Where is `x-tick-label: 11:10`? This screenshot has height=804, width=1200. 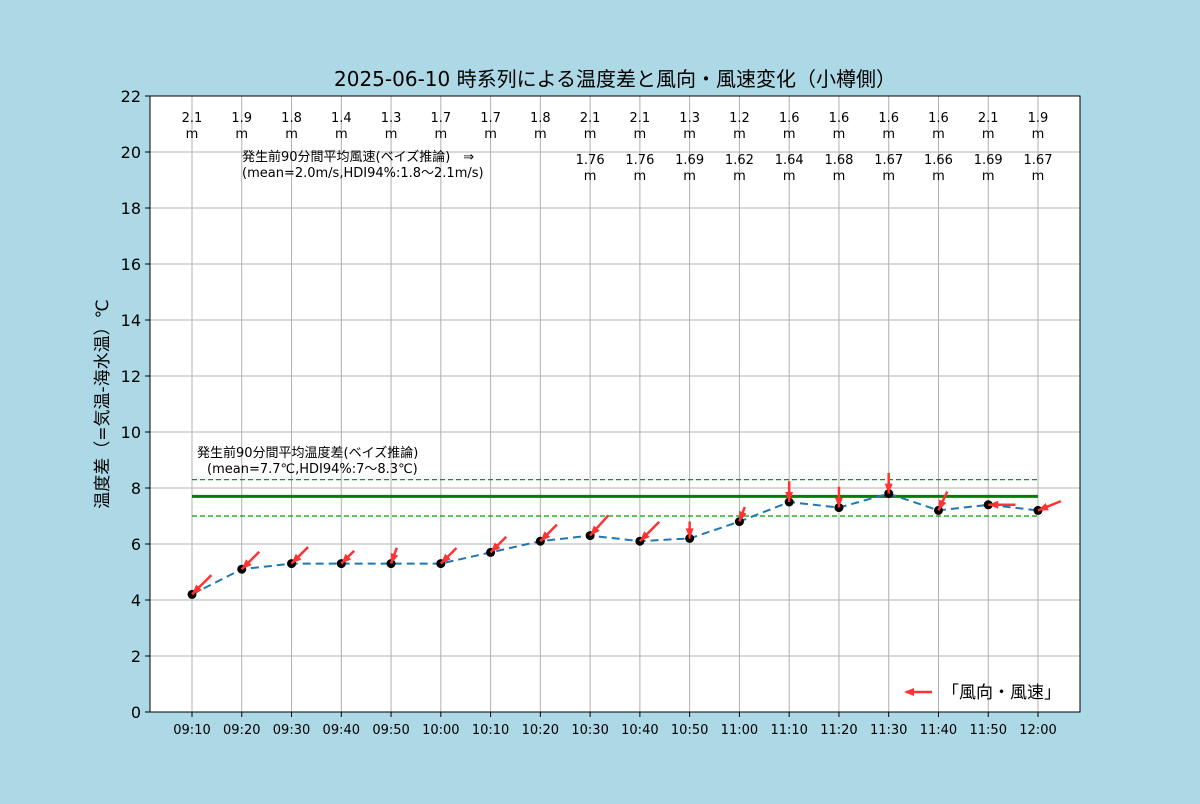
x-tick-label: 11:10 is located at coordinates (788, 730).